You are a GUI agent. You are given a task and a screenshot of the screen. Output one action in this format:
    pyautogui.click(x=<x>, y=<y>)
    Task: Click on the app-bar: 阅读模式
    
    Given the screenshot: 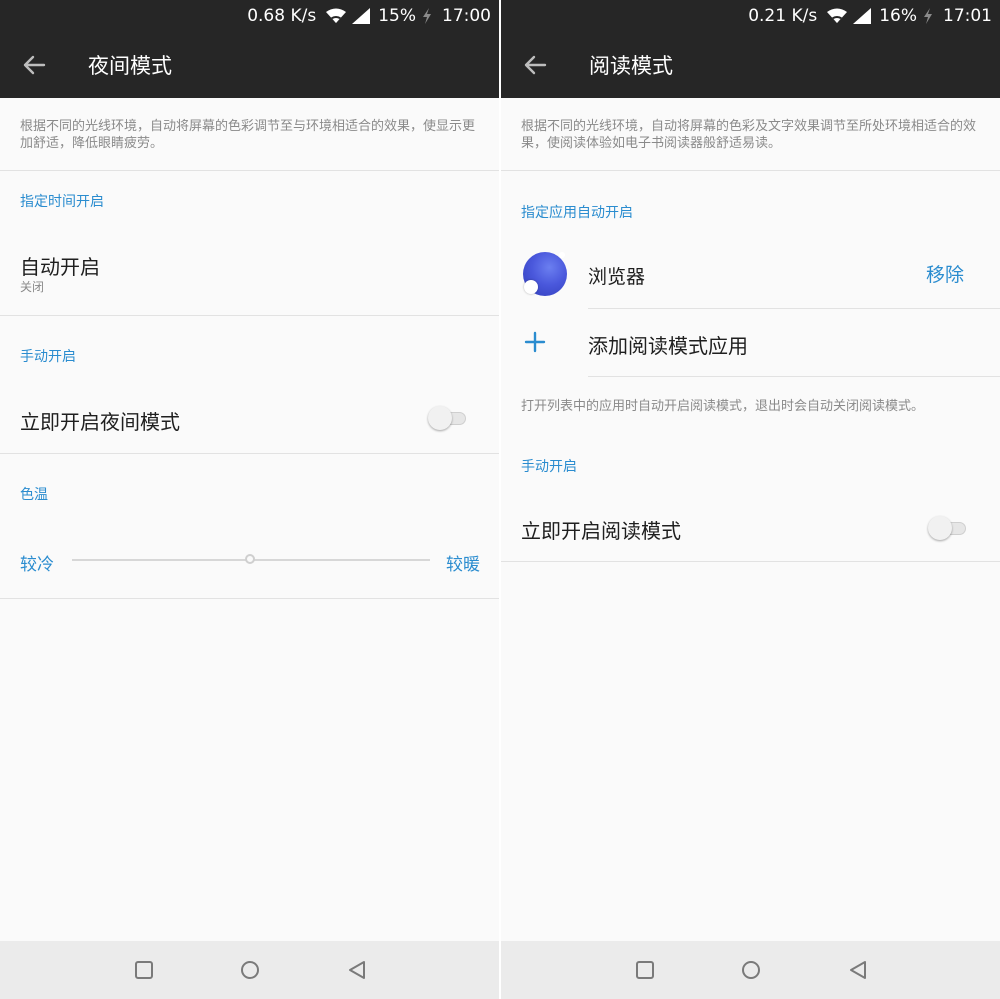 What is the action you would take?
    pyautogui.click(x=750, y=65)
    